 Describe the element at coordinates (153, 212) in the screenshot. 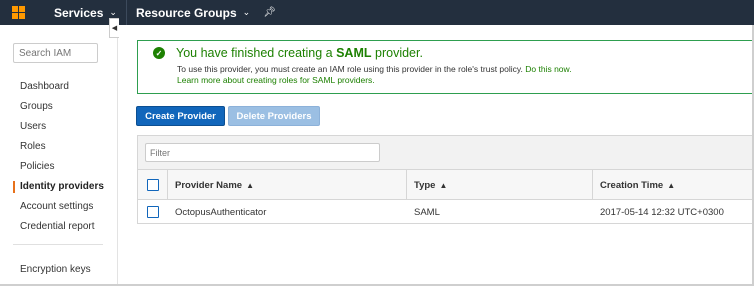

I see `row-checkbox` at that location.